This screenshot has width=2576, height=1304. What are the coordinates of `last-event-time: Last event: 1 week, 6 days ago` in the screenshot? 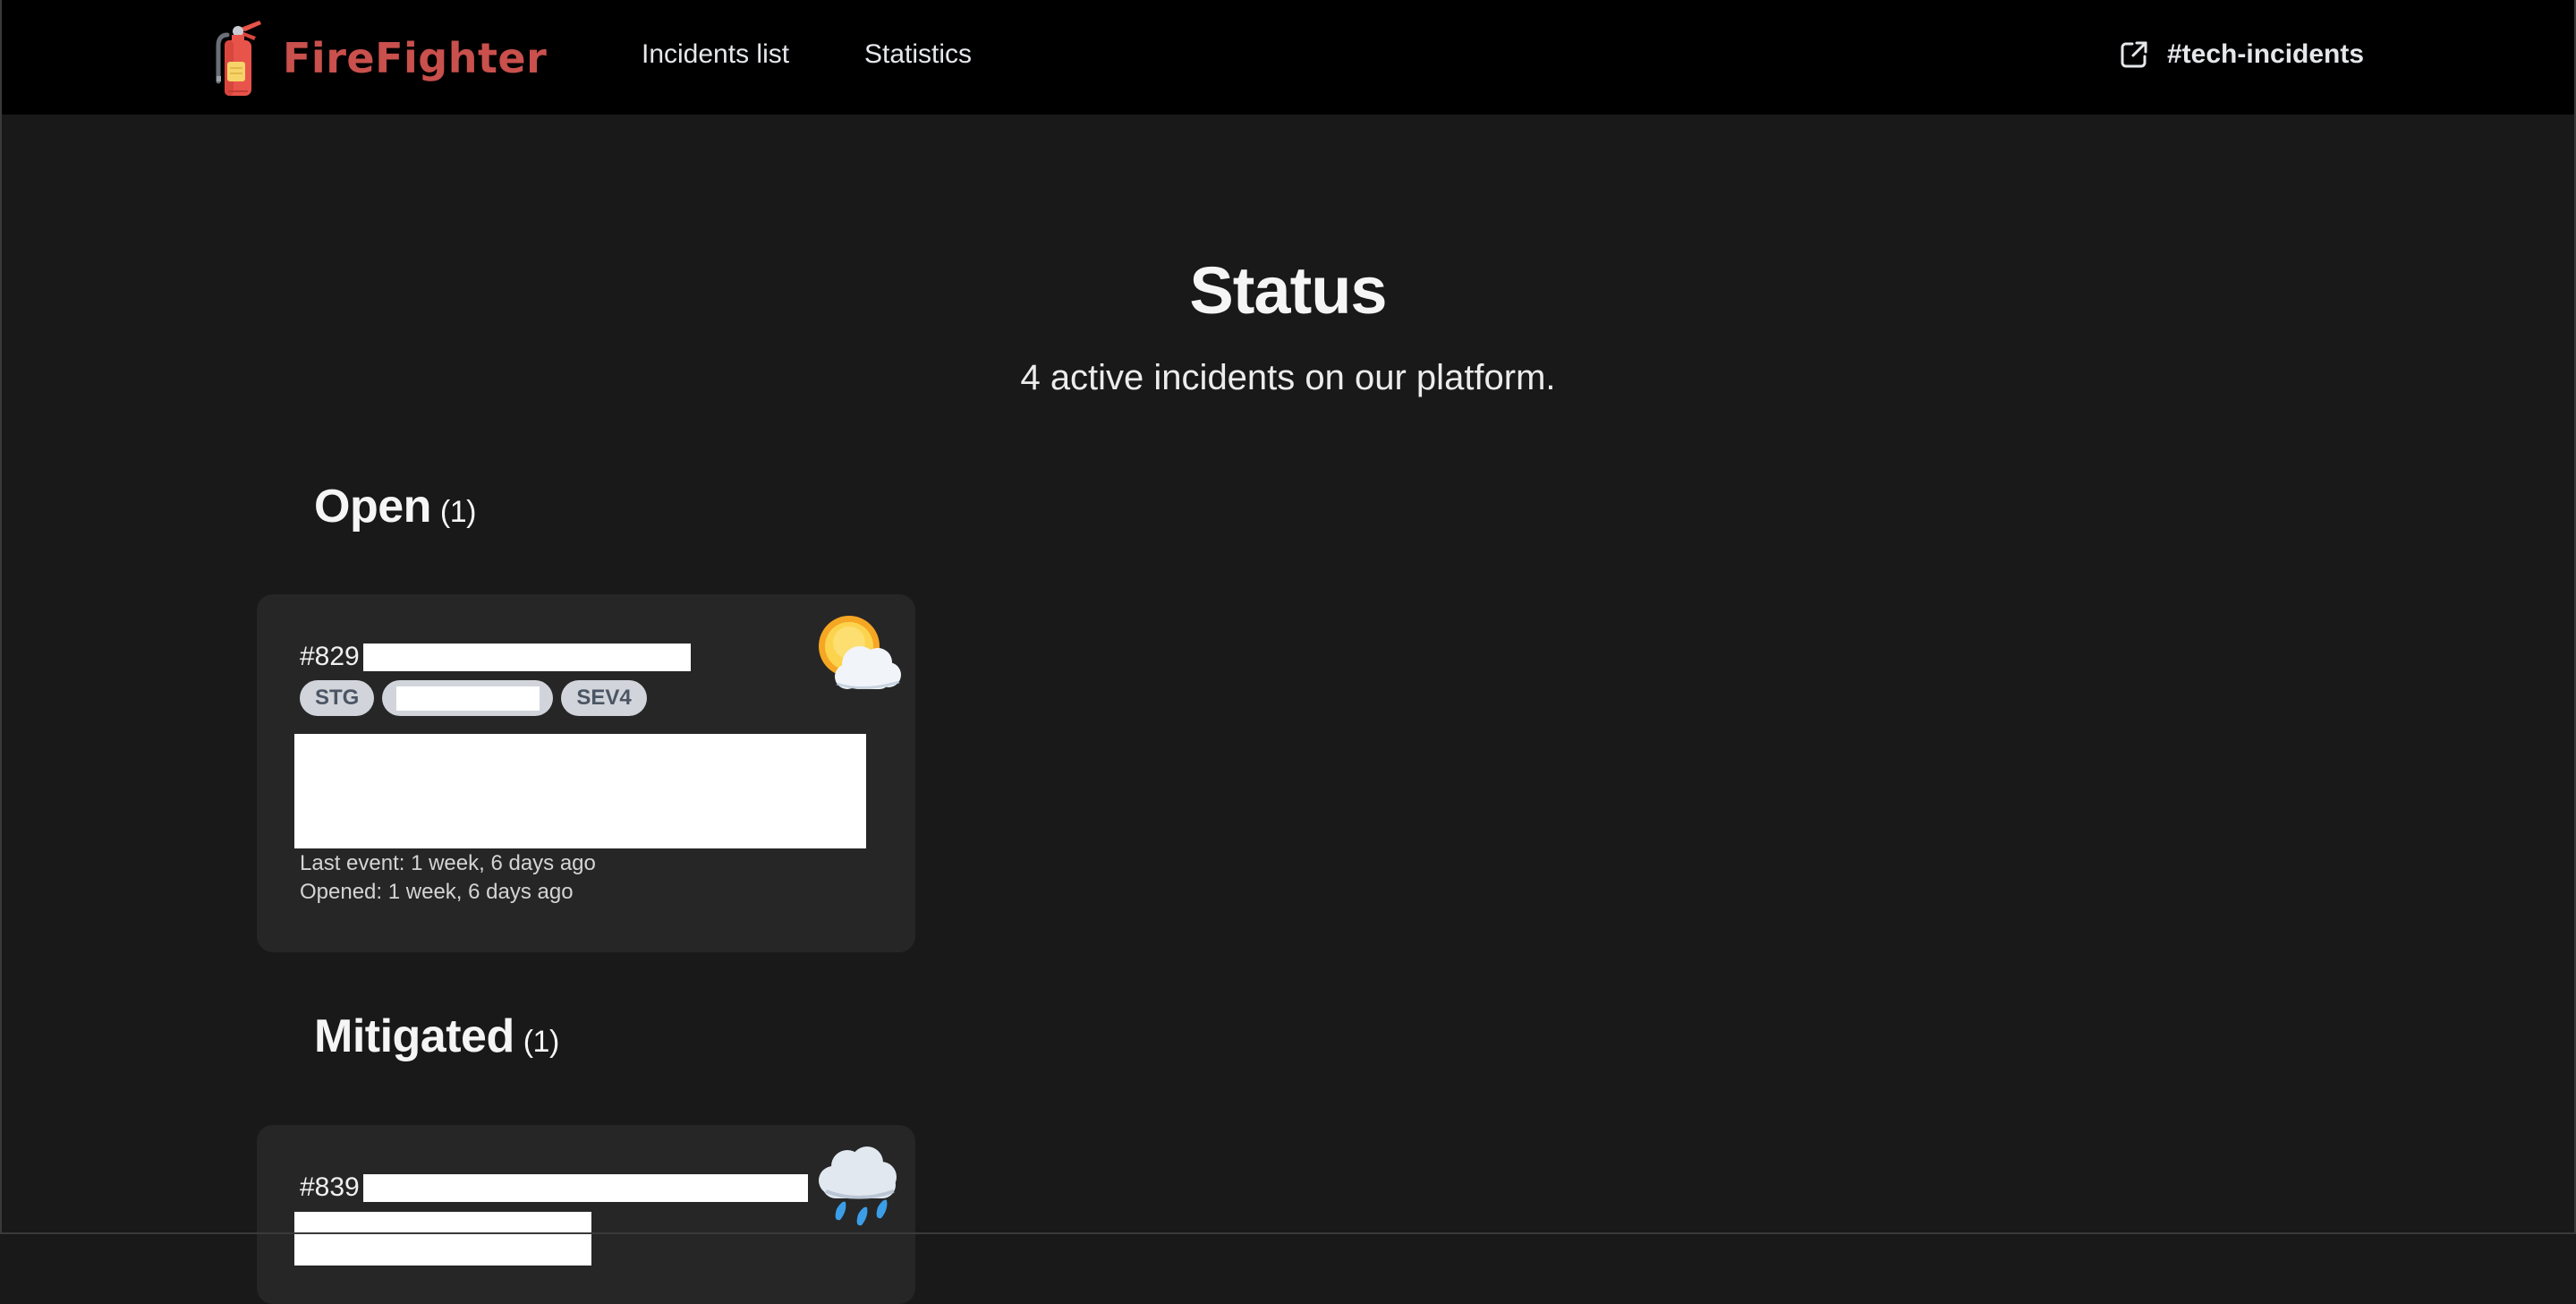 It's located at (448, 863).